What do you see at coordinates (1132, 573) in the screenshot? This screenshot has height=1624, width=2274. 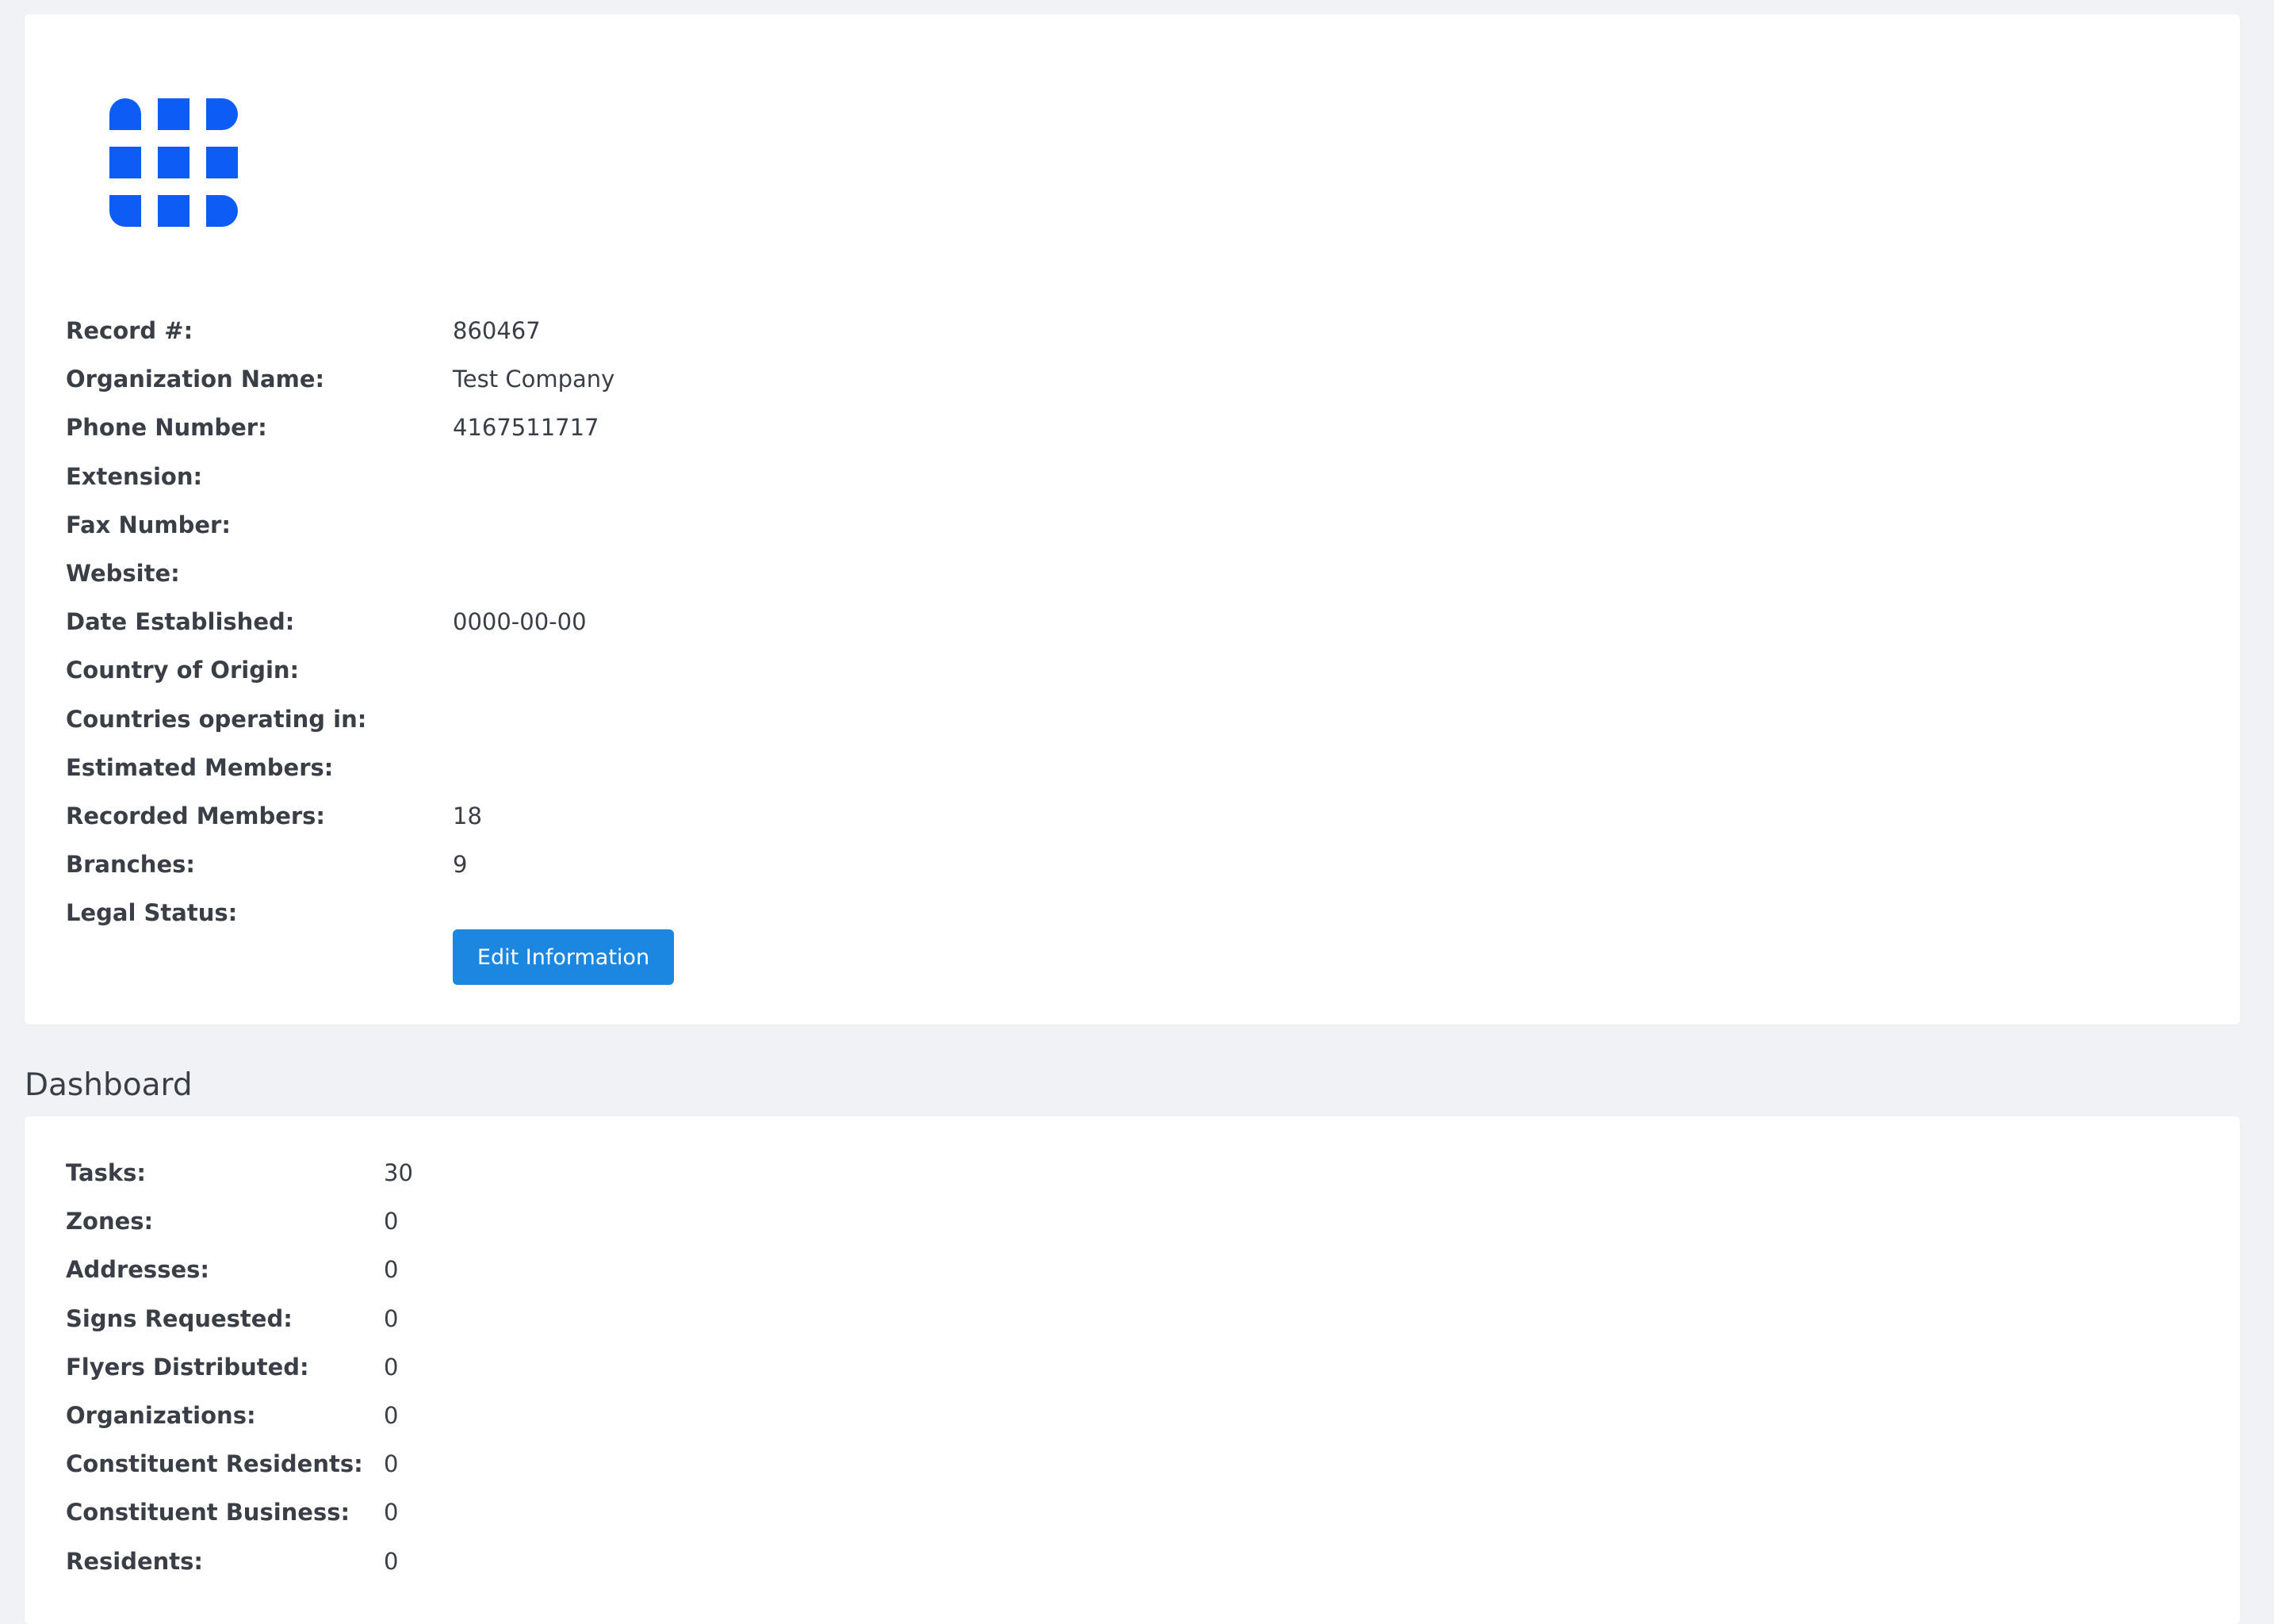 I see `info-field-row: Website:` at bounding box center [1132, 573].